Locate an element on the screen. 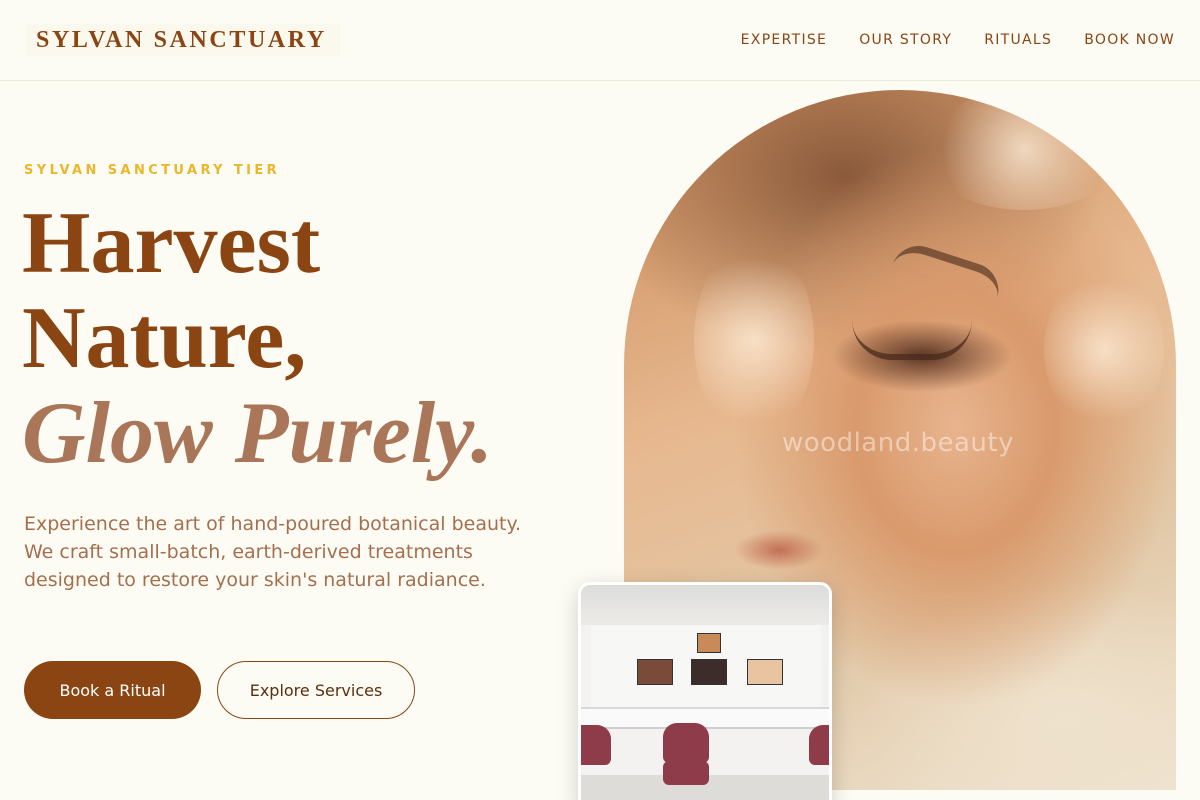 This screenshot has width=1200, height=800. logo: SYLVAN SANCTUARY is located at coordinates (183, 40).